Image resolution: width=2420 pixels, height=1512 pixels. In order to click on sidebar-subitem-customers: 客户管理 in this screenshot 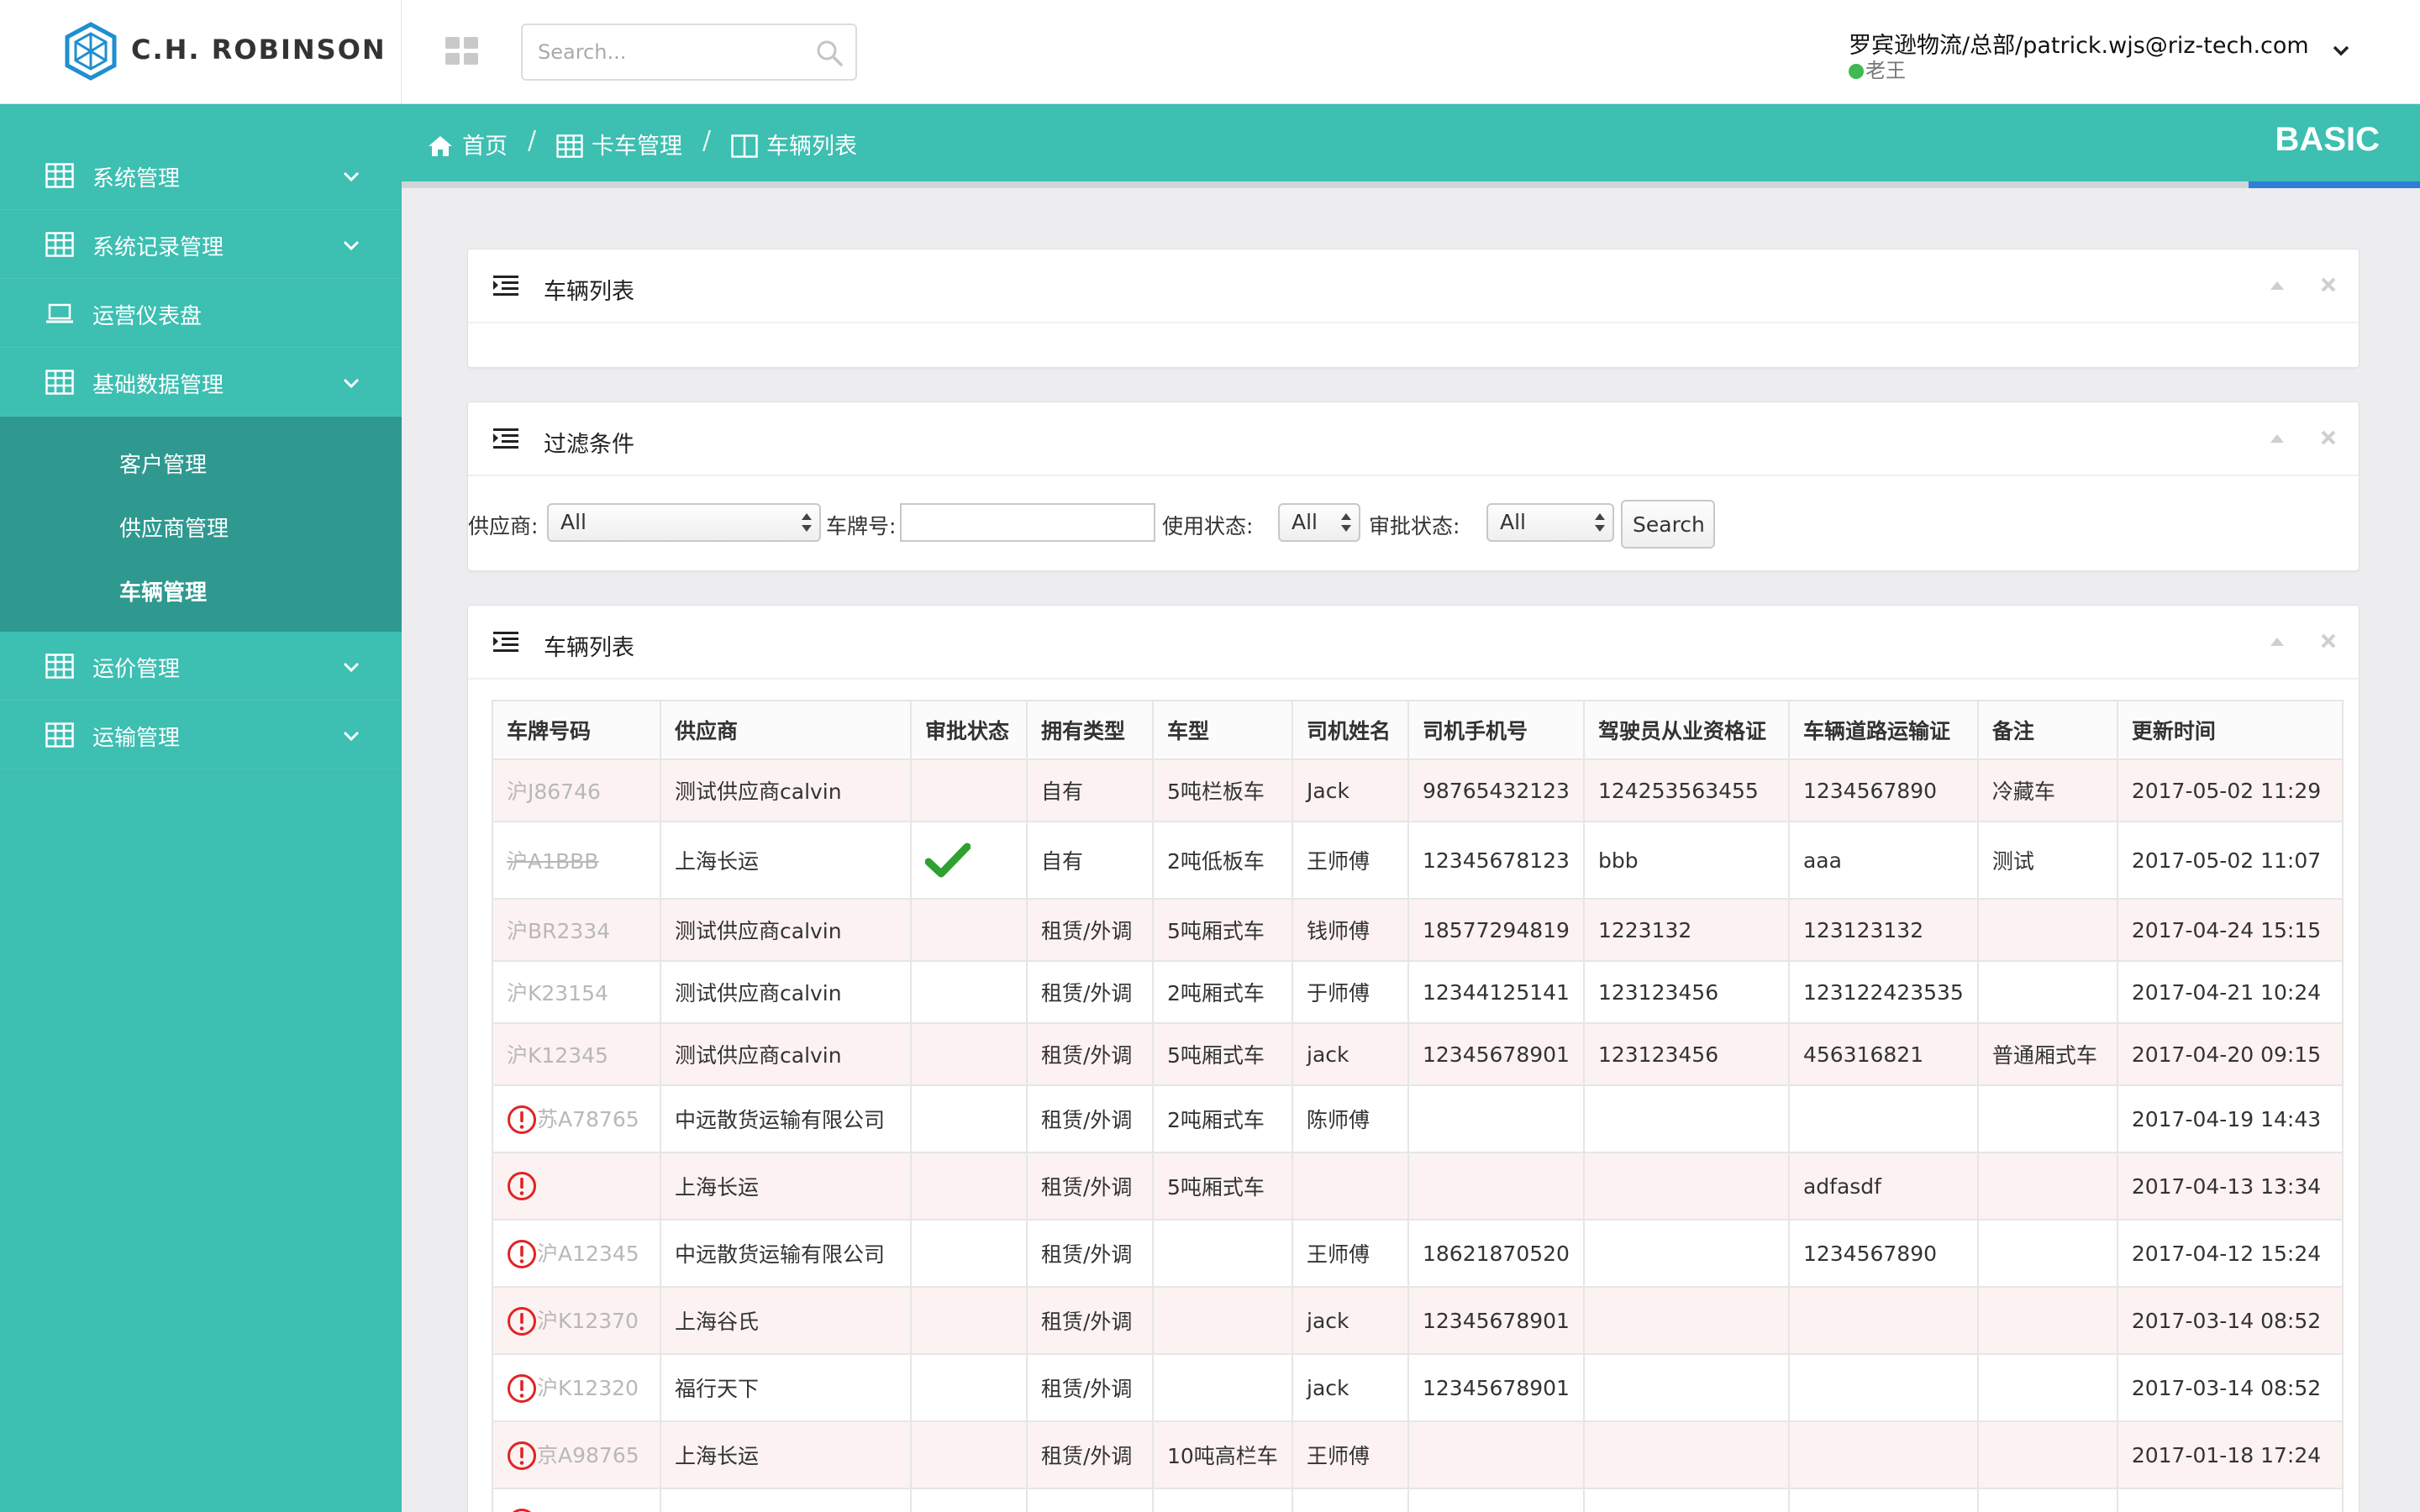, I will do `click(201, 465)`.